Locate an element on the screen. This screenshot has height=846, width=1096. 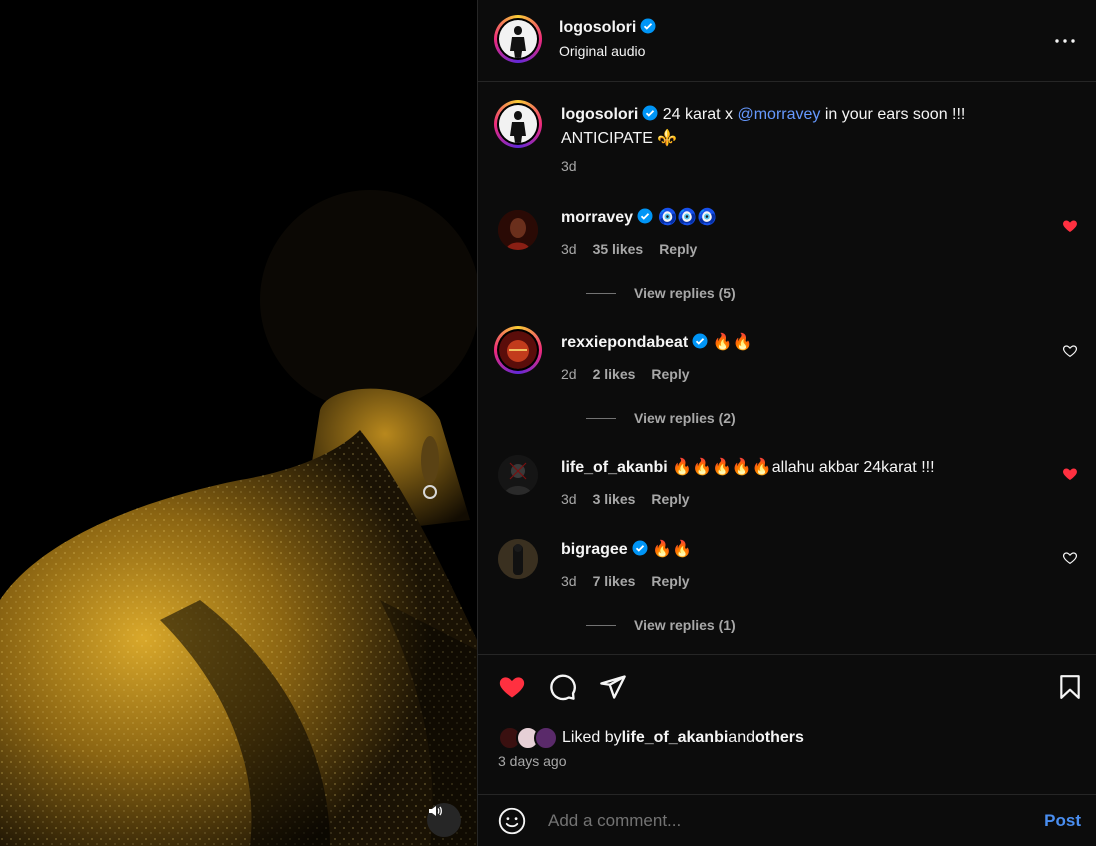
view-replies-label: View replies (2) is located at coordinates (685, 418).